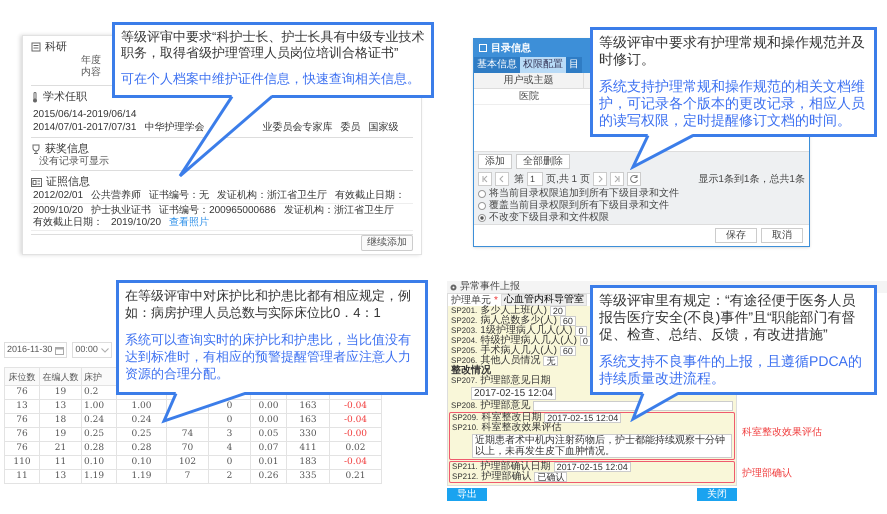  Describe the element at coordinates (59, 350) in the screenshot. I see `calendar-icon` at that location.